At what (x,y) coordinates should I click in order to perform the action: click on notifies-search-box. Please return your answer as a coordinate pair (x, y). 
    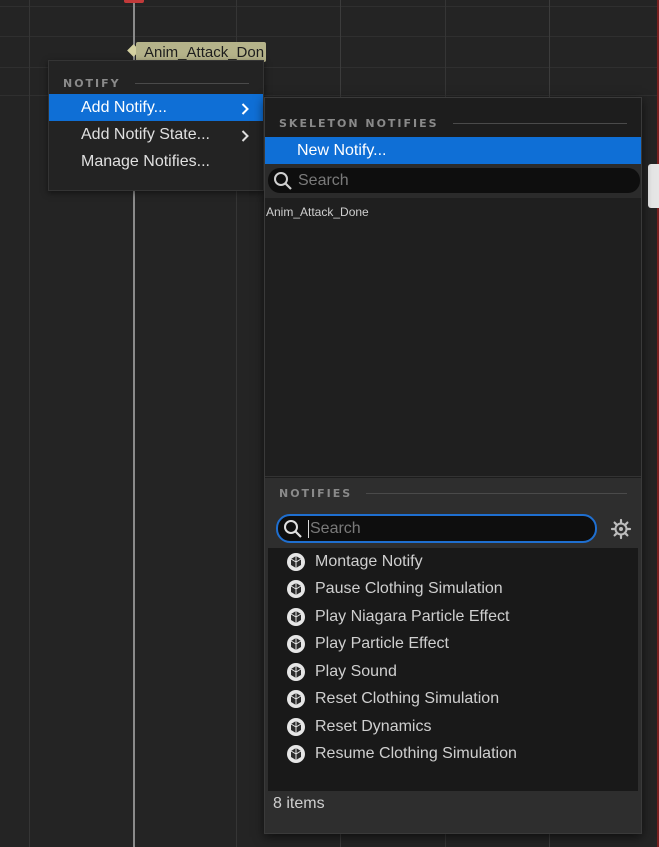
    Looking at the image, I should click on (436, 528).